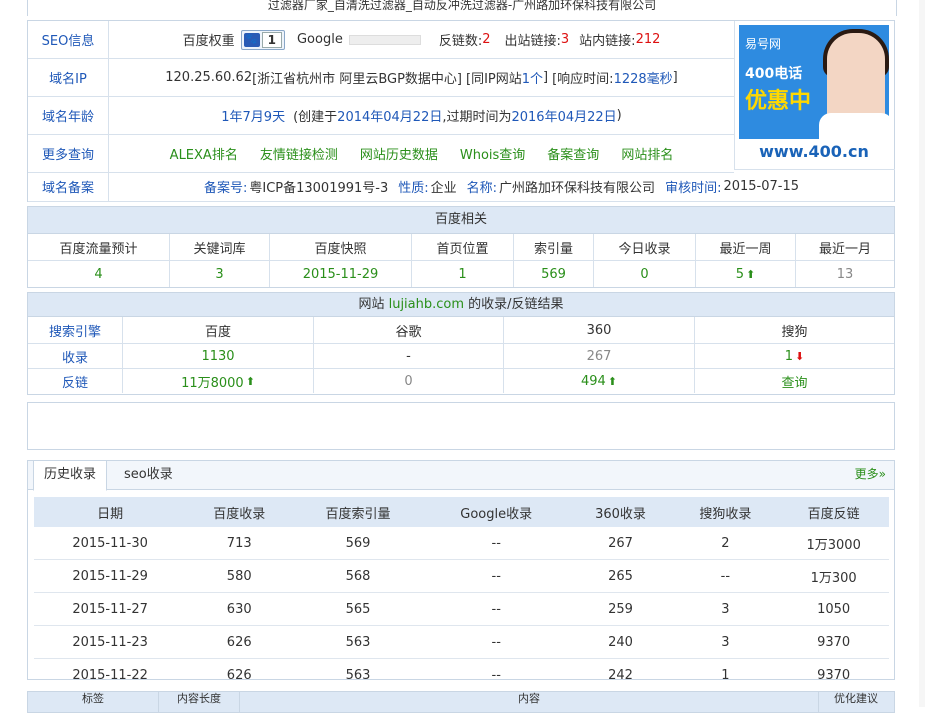  What do you see at coordinates (532, 77) in the screenshot?
I see `same-ip-count: 1个` at bounding box center [532, 77].